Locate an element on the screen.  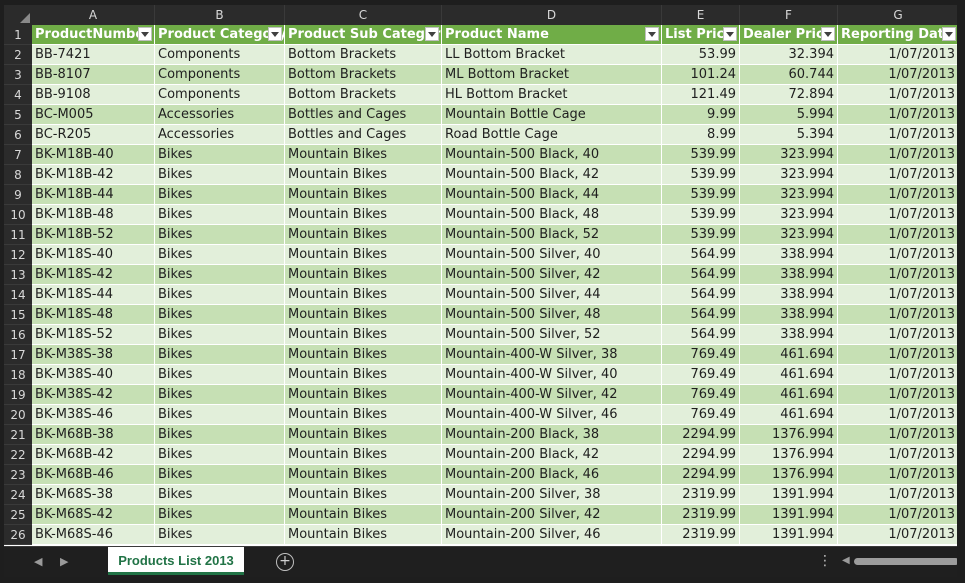
cell-product-name: Mountain-500 Silver, 44 is located at coordinates (552, 295).